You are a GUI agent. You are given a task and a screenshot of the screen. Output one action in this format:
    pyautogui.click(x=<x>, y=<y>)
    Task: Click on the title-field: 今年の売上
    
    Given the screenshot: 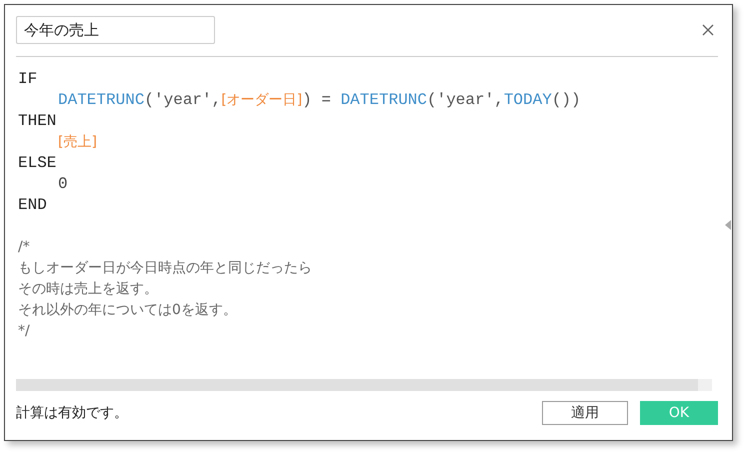 What is the action you would take?
    pyautogui.click(x=115, y=30)
    